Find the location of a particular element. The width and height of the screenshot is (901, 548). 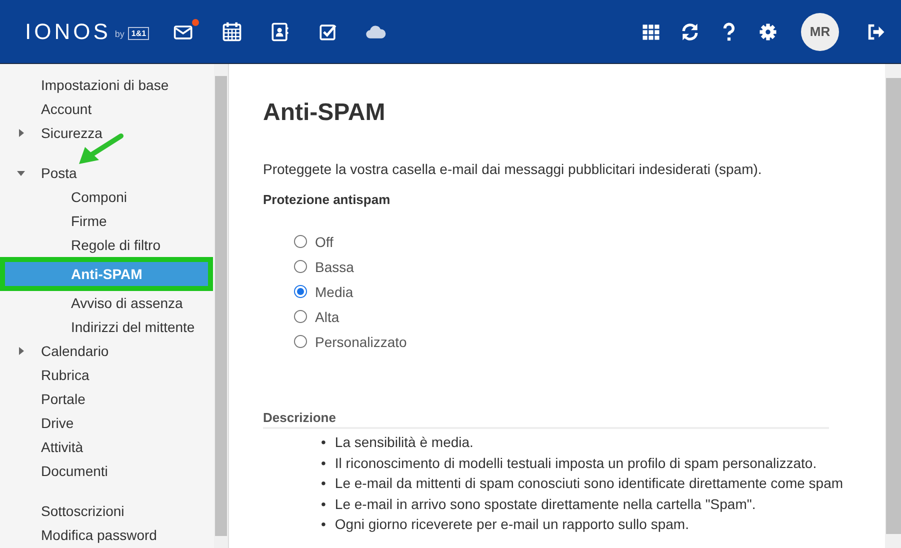

sidebar-item: Componi is located at coordinates (107, 197).